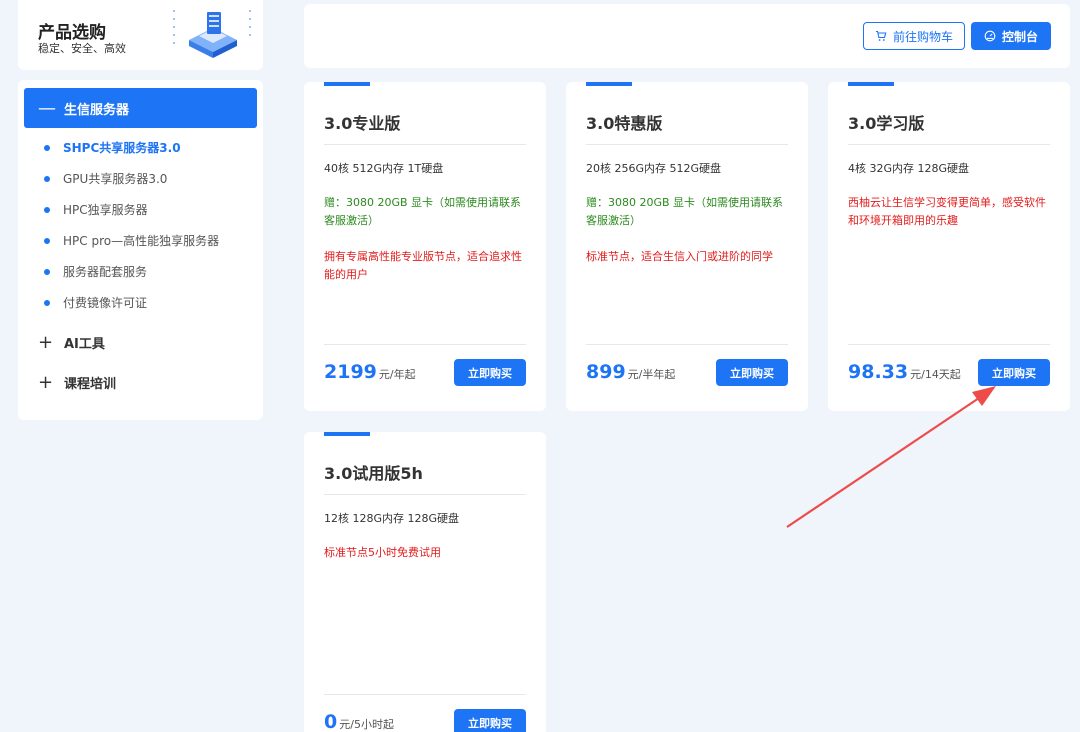  I want to click on card-spec: 4核 32G内存 128G硬盘, so click(909, 168).